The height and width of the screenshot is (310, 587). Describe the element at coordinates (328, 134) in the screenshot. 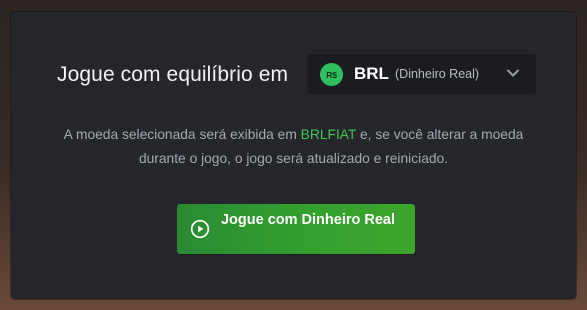

I see `currency-highlight: BRLFIAT` at that location.